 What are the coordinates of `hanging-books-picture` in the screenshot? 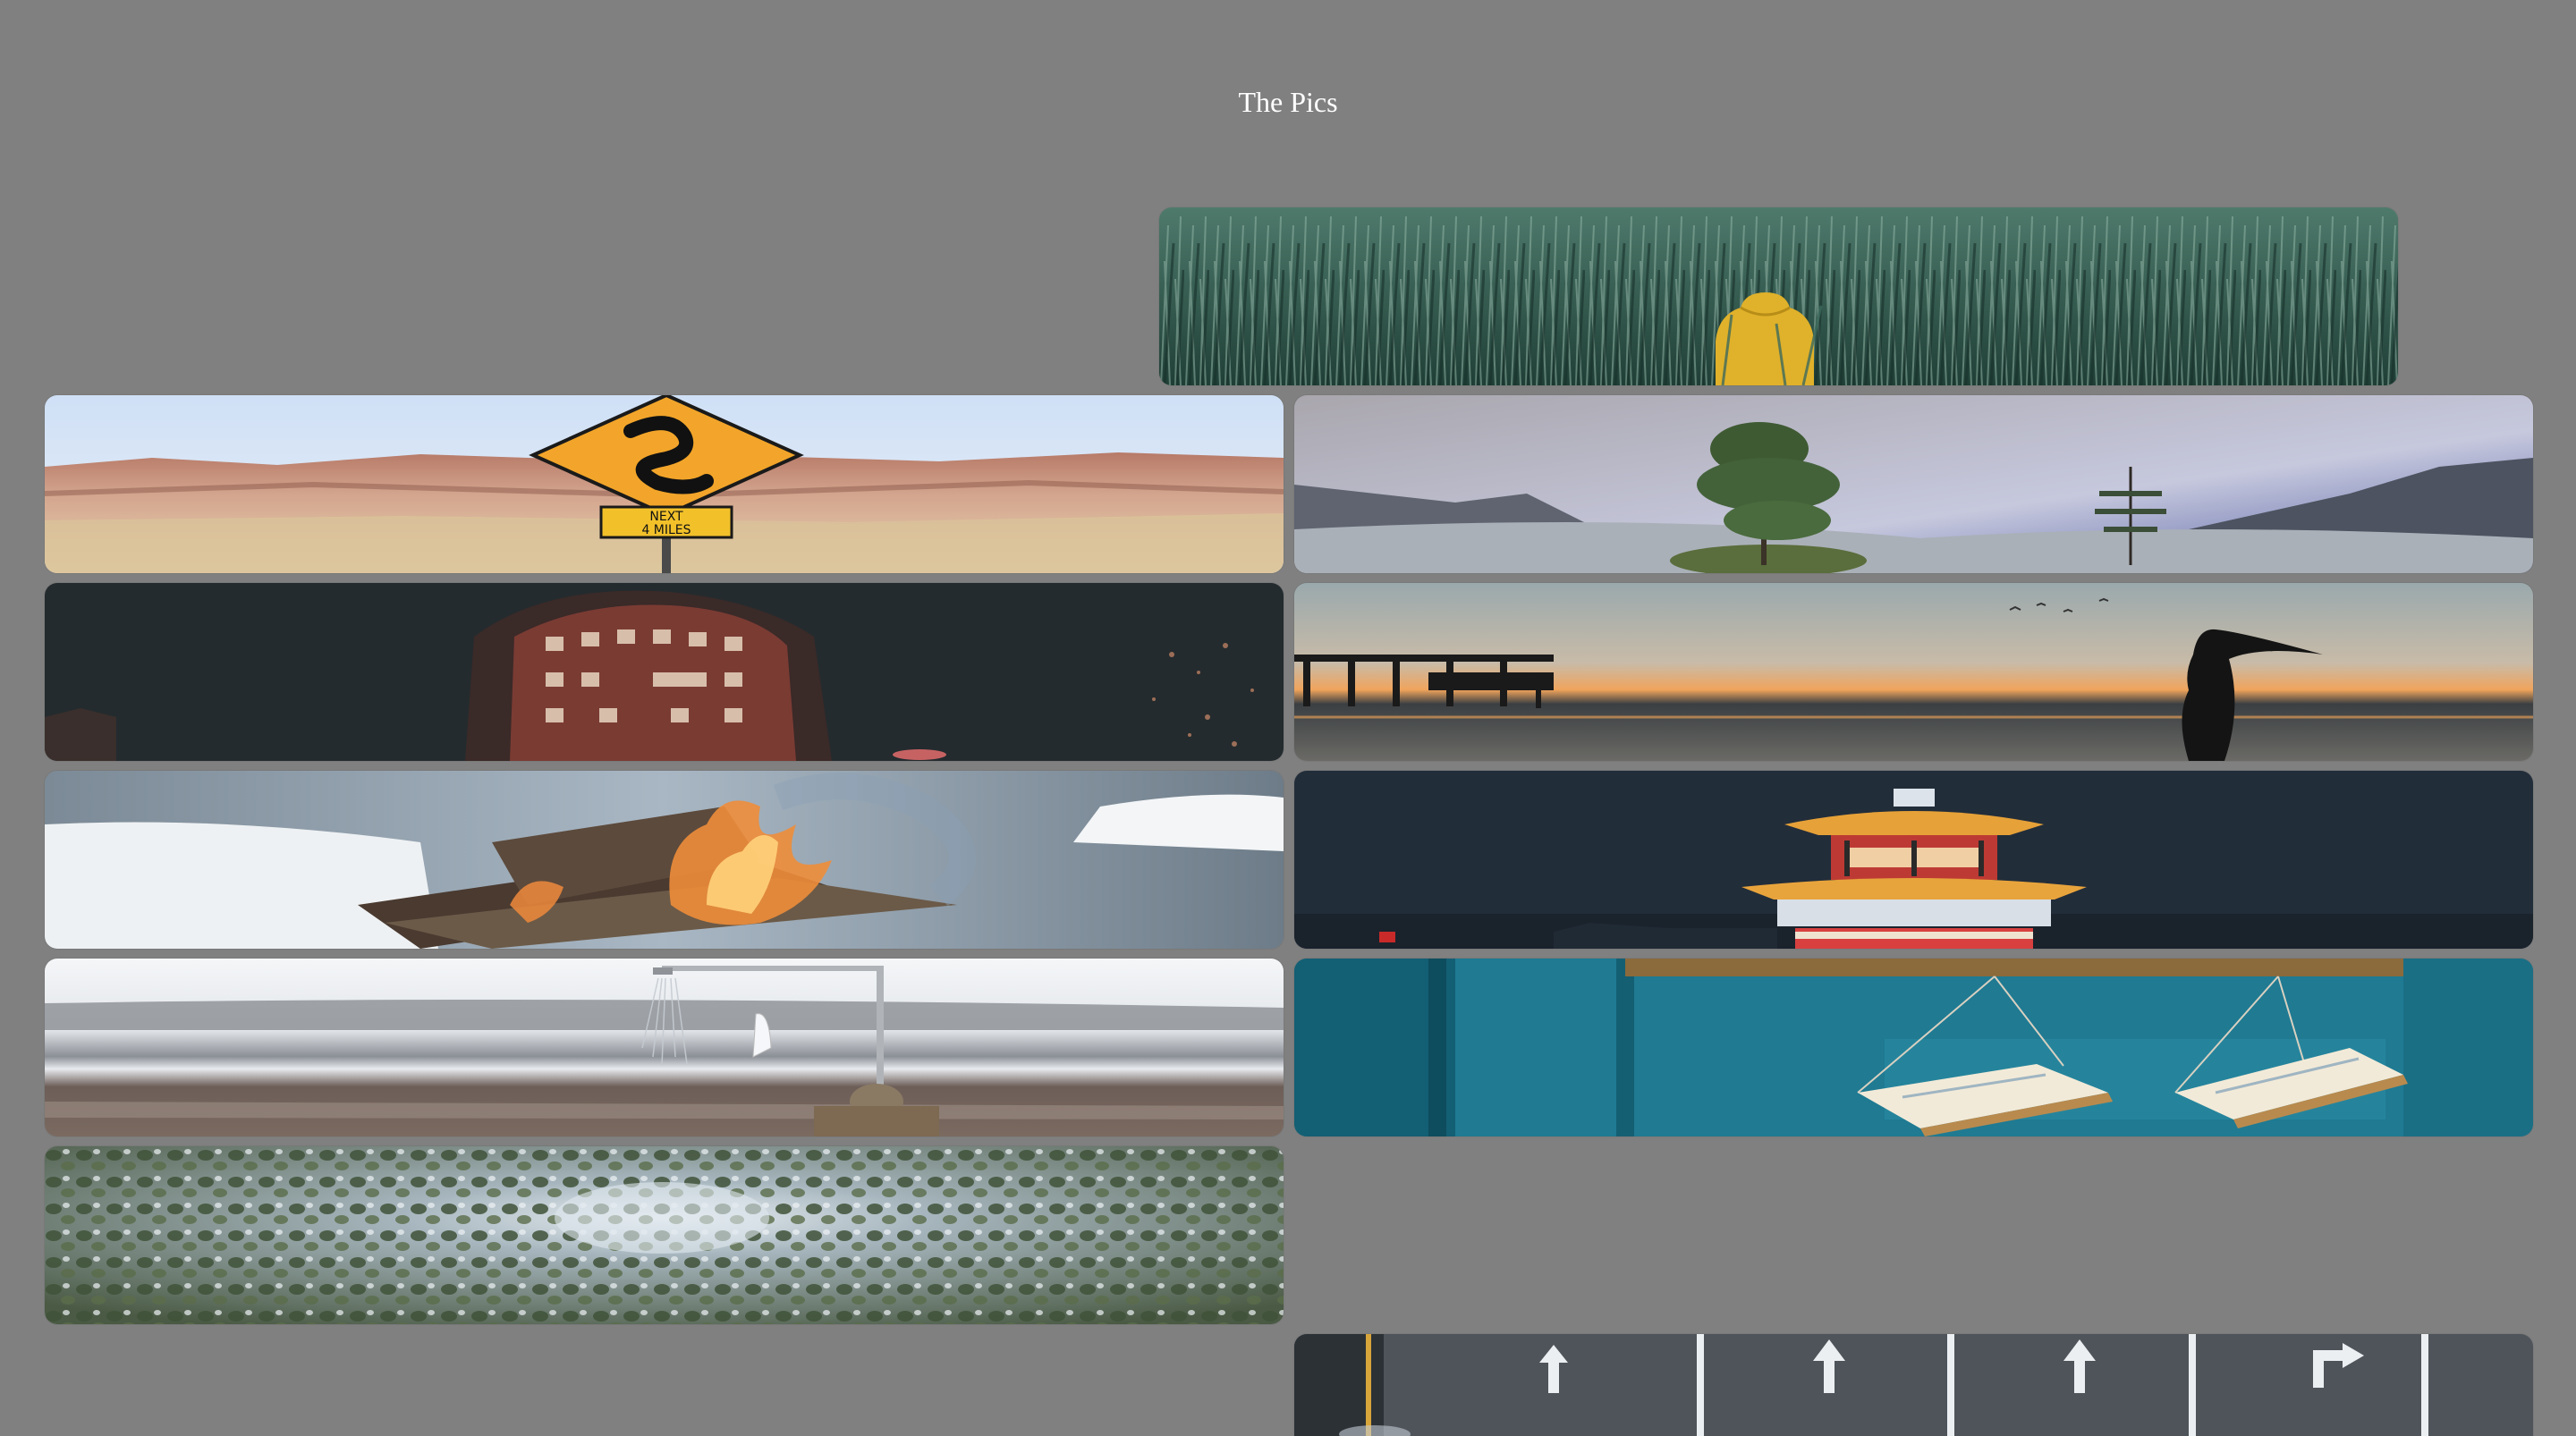 It's located at (1913, 1047).